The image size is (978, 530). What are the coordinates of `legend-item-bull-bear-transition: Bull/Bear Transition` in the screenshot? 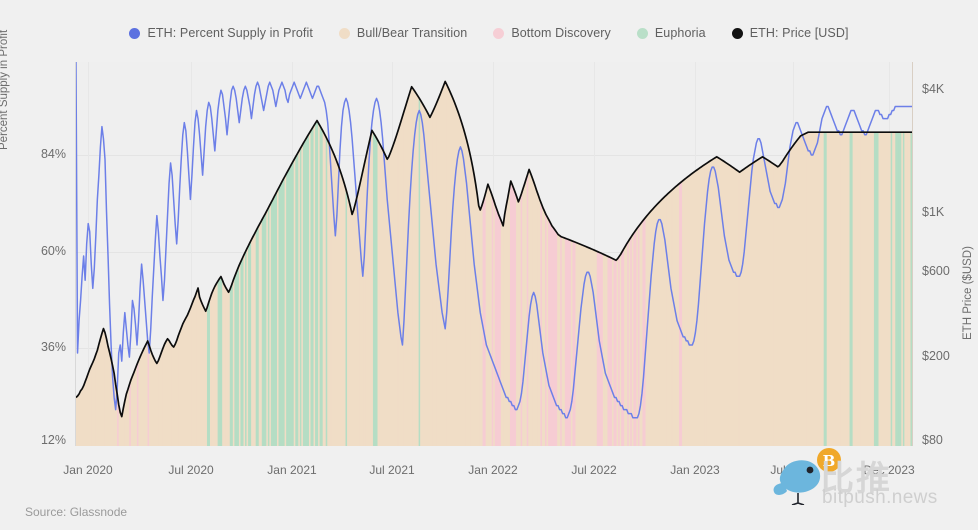 It's located at (403, 33).